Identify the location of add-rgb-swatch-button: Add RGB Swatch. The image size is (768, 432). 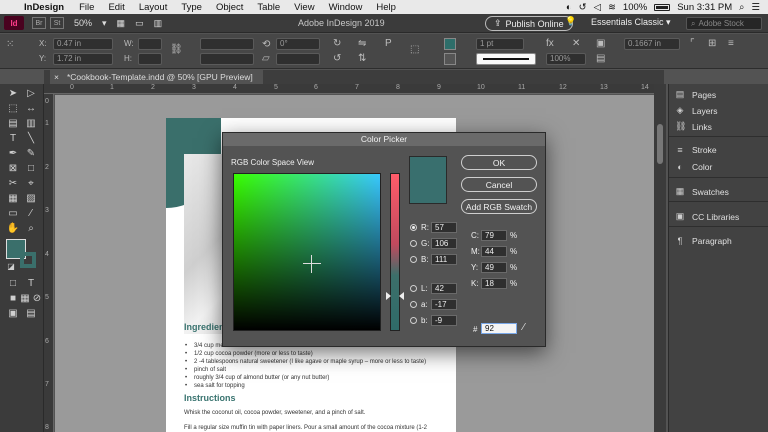
(499, 206).